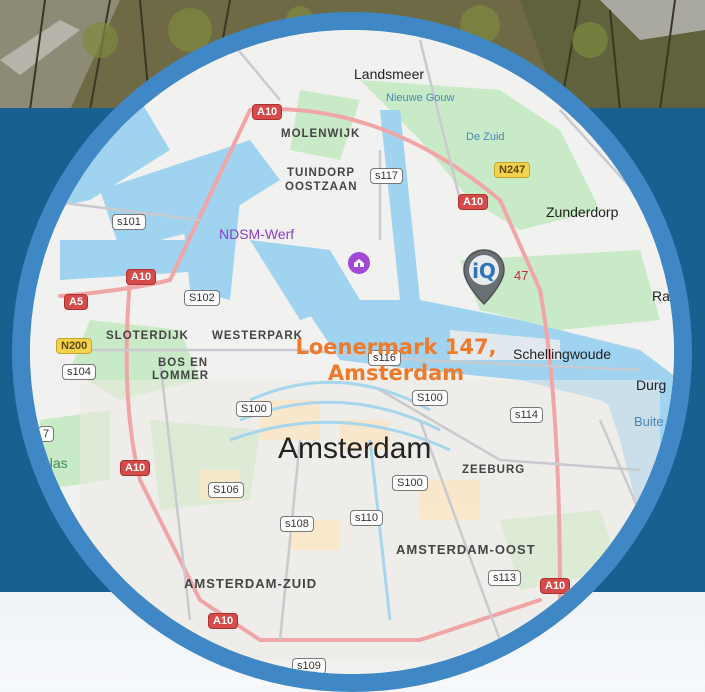 This screenshot has height=692, width=705. Describe the element at coordinates (46, 434) in the screenshot. I see `shield-7: 7` at that location.